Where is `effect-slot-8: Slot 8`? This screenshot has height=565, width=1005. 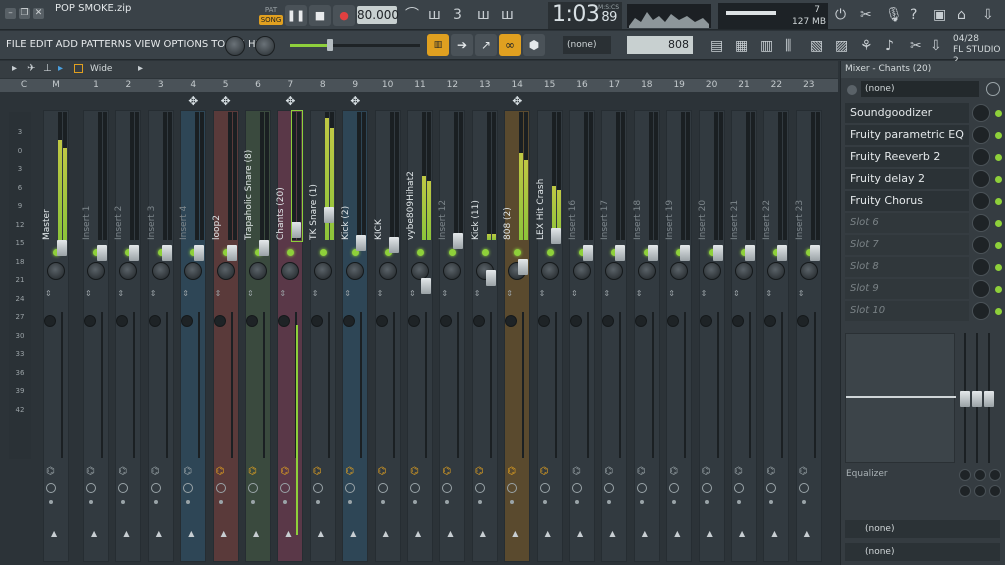 effect-slot-8: Slot 8 is located at coordinates (907, 267).